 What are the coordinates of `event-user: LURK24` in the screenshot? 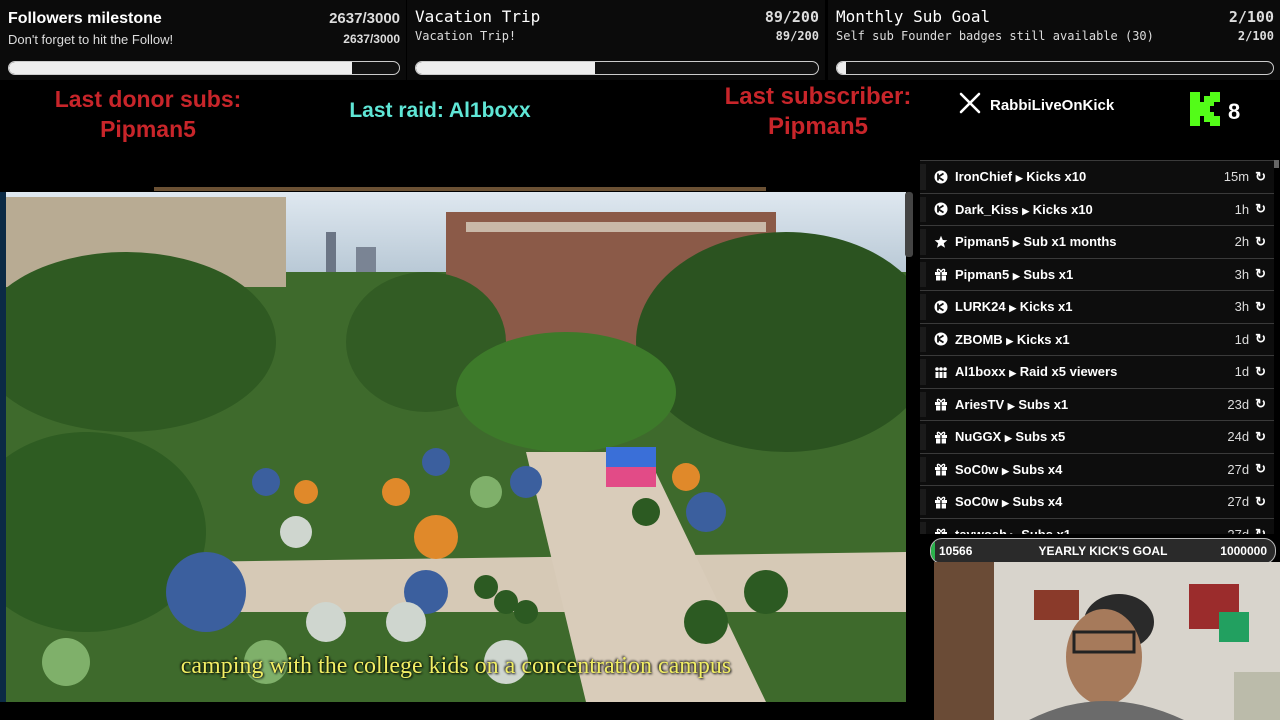 It's located at (980, 307).